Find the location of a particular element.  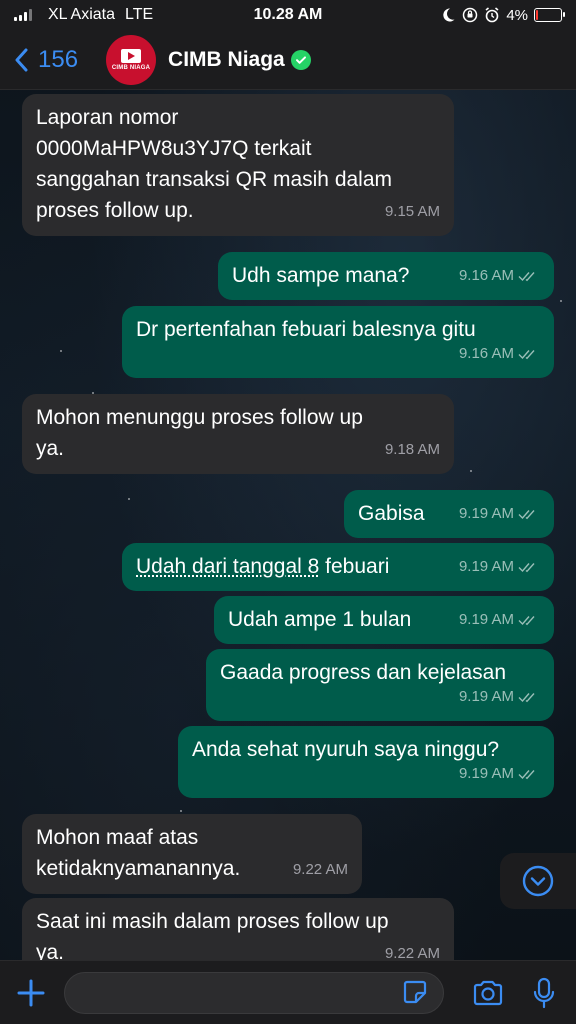

message-time: 9.15 AM is located at coordinates (412, 211).